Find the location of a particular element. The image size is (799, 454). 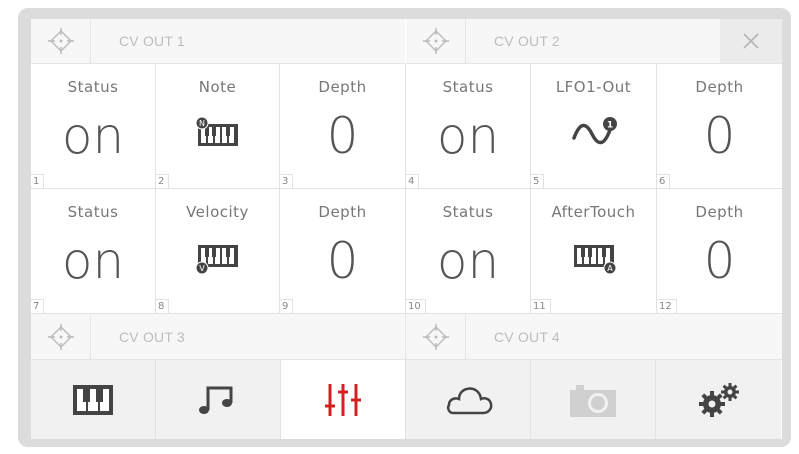

svg-text: A is located at coordinates (610, 268).